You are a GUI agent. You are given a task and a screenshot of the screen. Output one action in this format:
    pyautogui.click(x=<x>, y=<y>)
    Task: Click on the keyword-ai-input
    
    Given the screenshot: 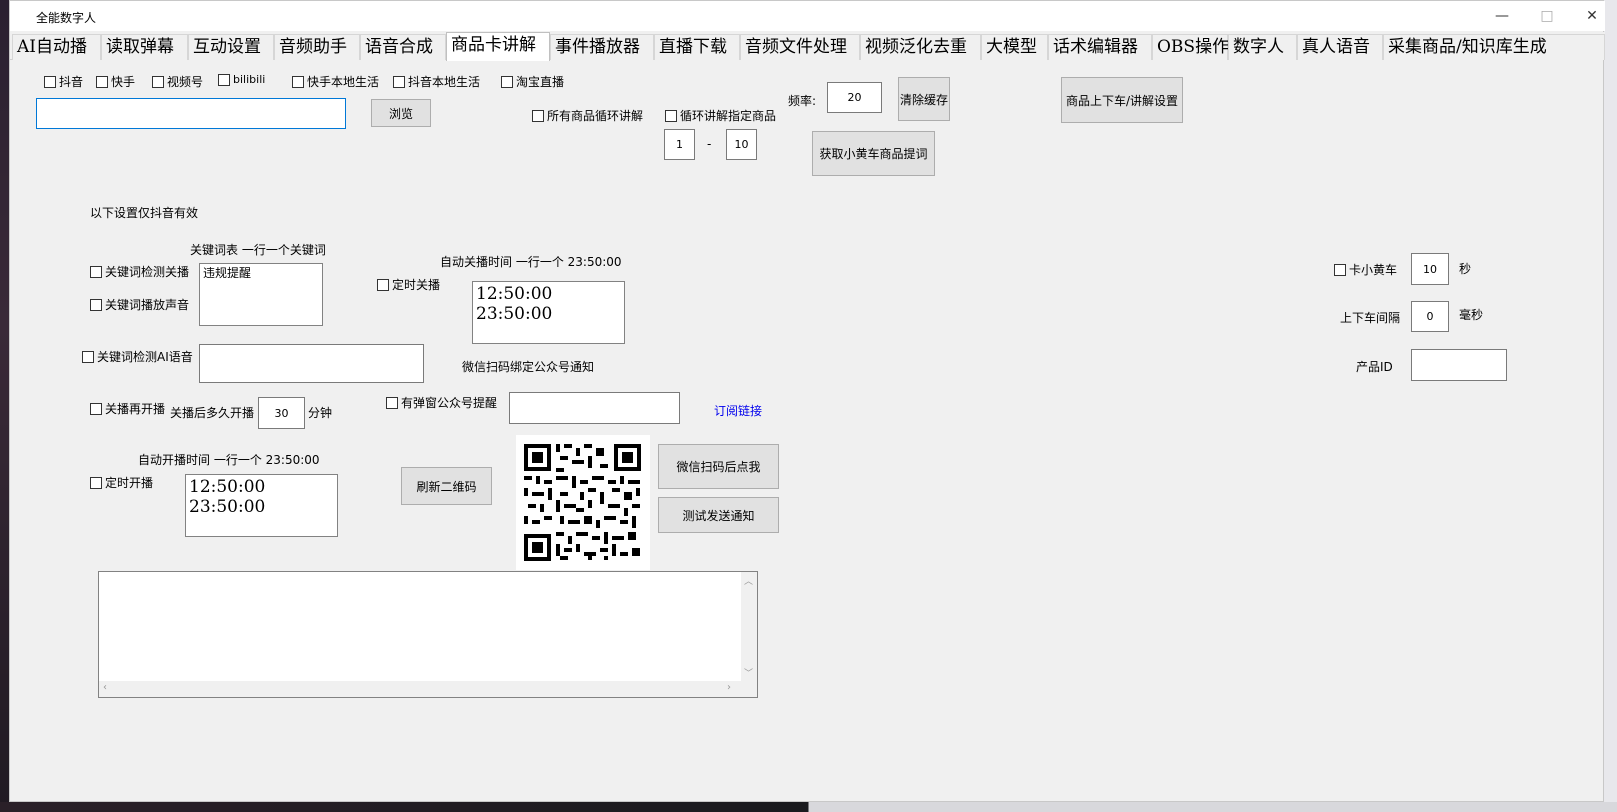 What is the action you would take?
    pyautogui.click(x=311, y=363)
    